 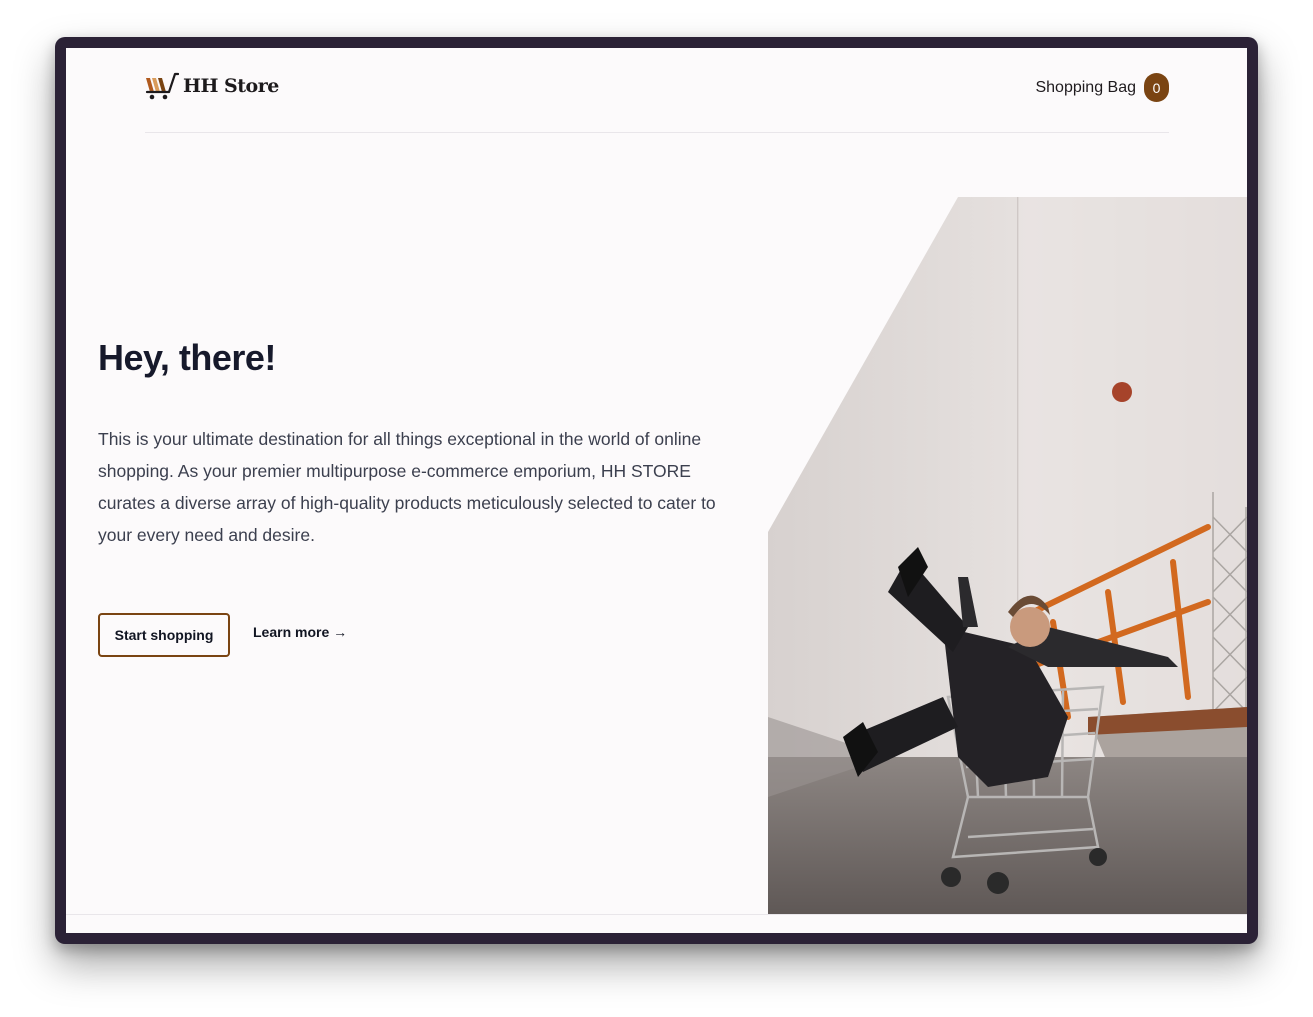 I want to click on shopping-bag-count-badge: 0, so click(x=1156, y=87).